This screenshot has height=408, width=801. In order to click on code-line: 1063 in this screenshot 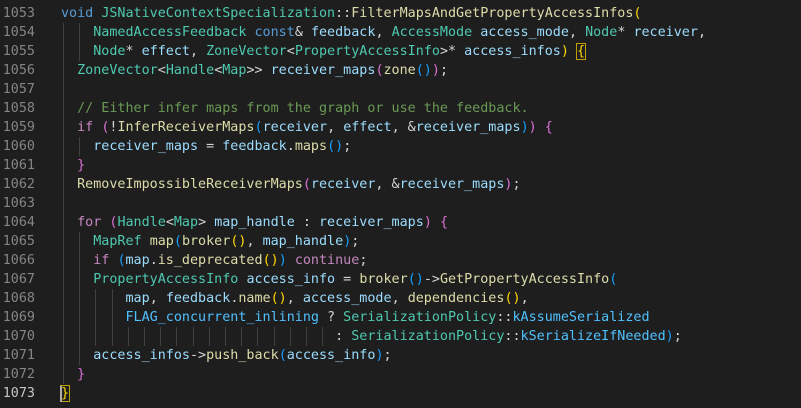, I will do `click(400, 203)`.